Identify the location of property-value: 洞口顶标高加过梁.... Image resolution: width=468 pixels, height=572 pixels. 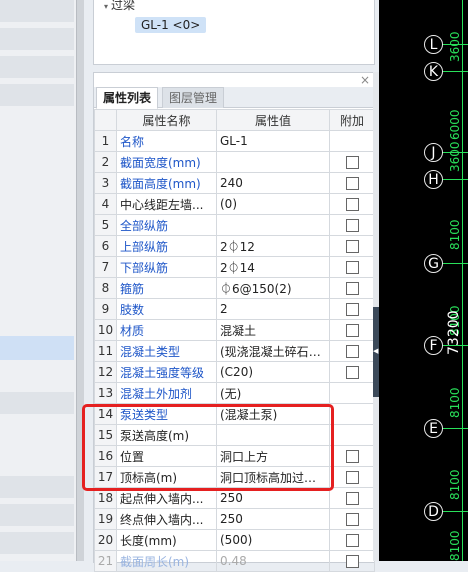
(273, 477).